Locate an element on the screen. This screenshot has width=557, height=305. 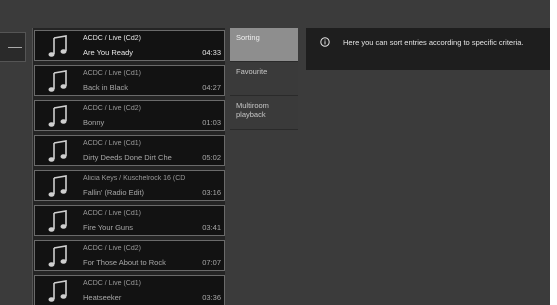
track-duration: 07:07 is located at coordinates (211, 262).